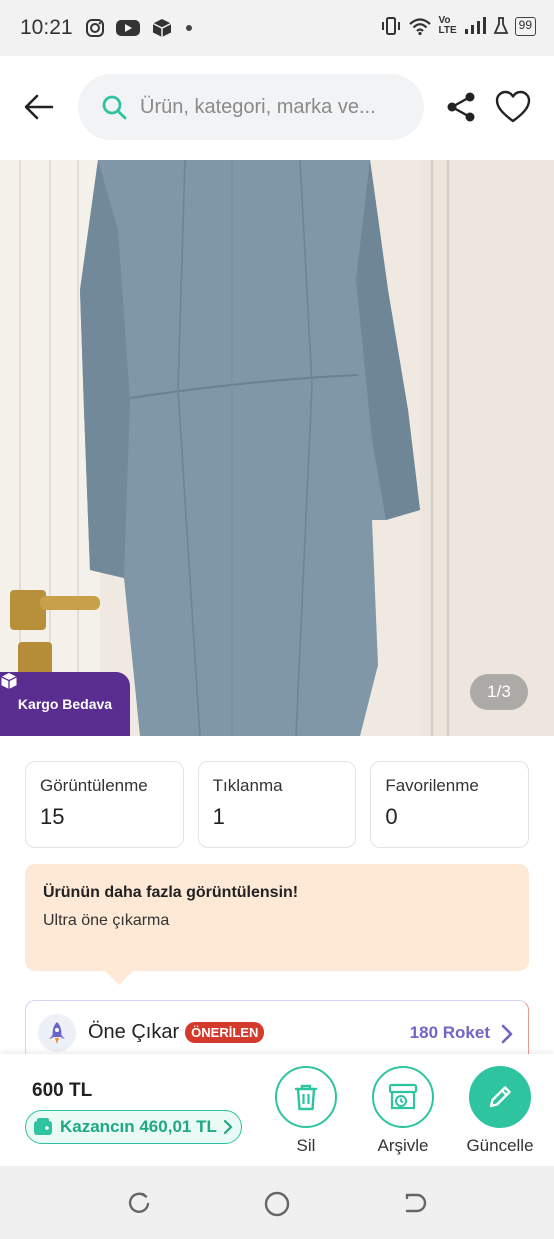 The height and width of the screenshot is (1239, 554). Describe the element at coordinates (9, 681) in the screenshot. I see `box-icon` at that location.